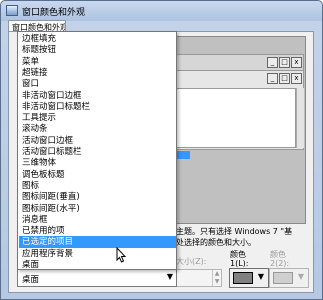  What do you see at coordinates (97, 209) in the screenshot?
I see `dropdown-item: 图标间距(水平)` at bounding box center [97, 209].